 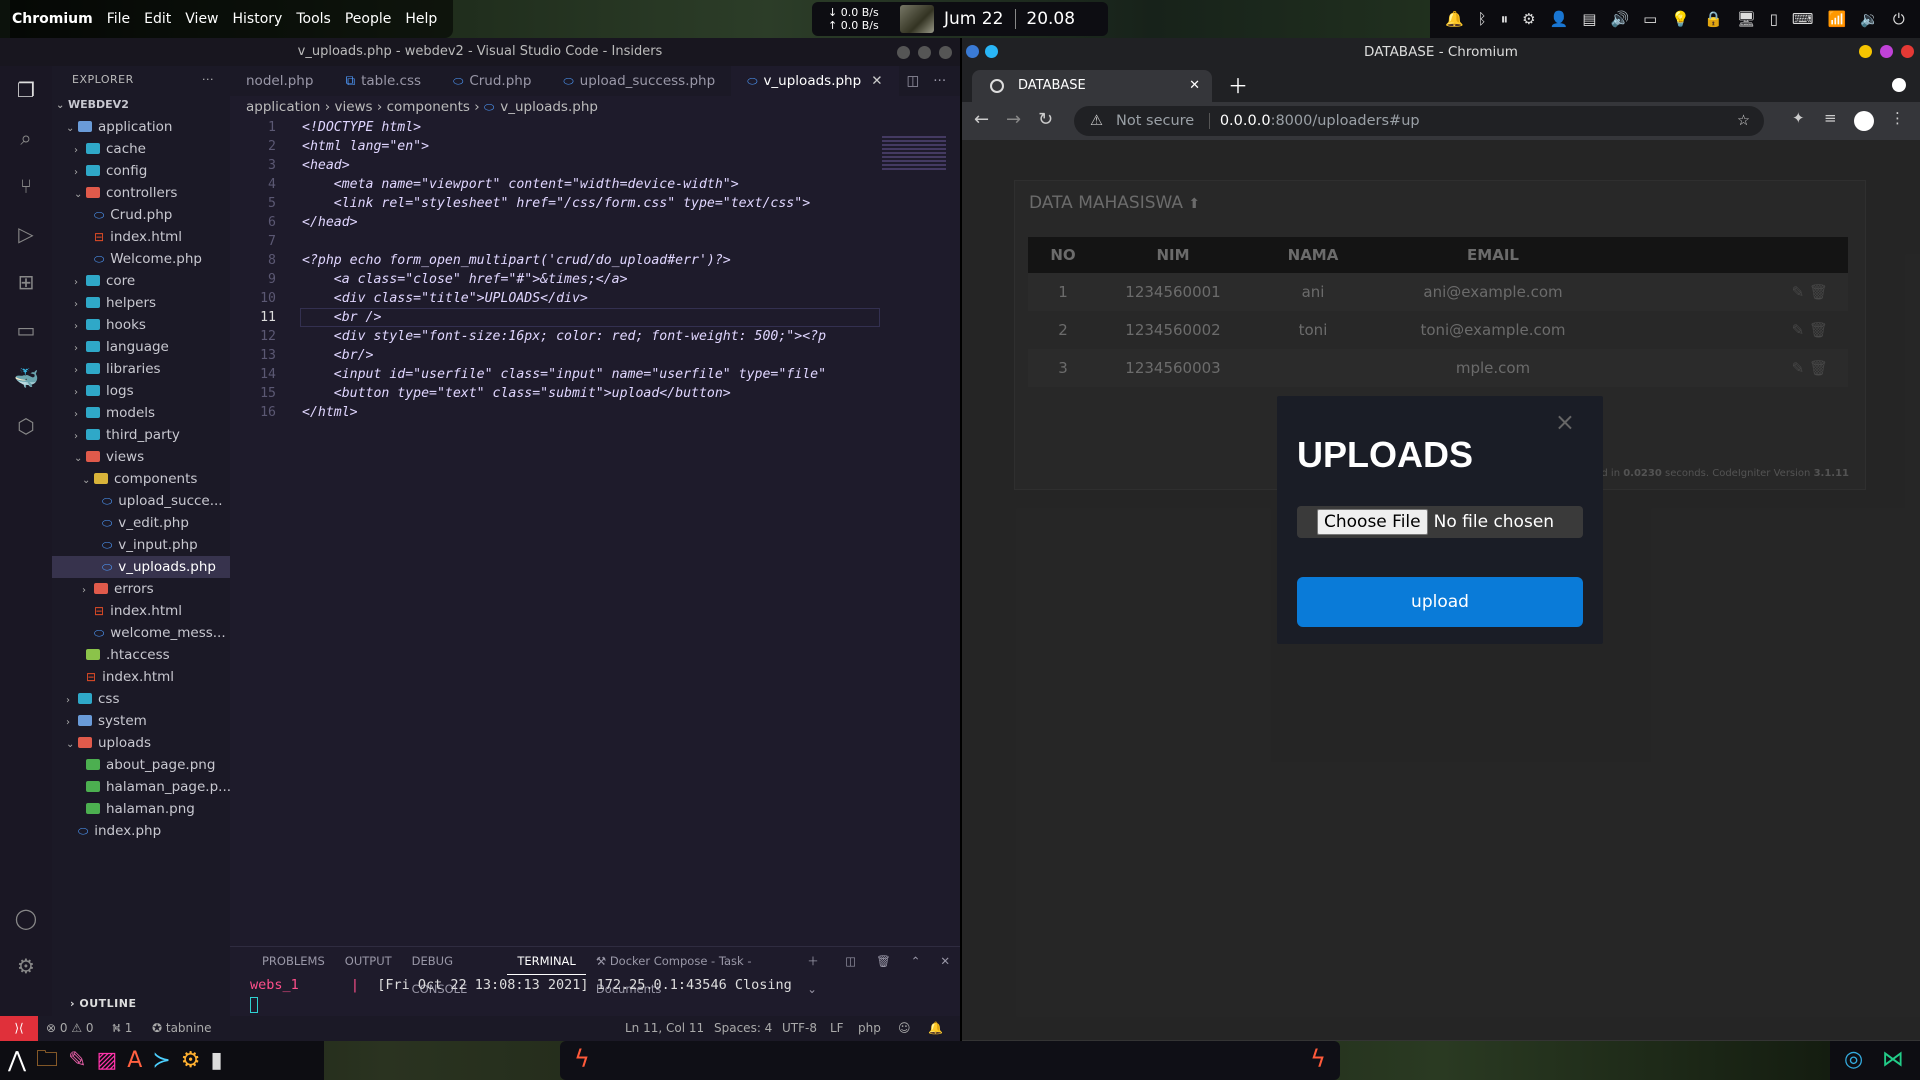 I want to click on tree-item: ⬭ v_edit.php, so click(x=141, y=523).